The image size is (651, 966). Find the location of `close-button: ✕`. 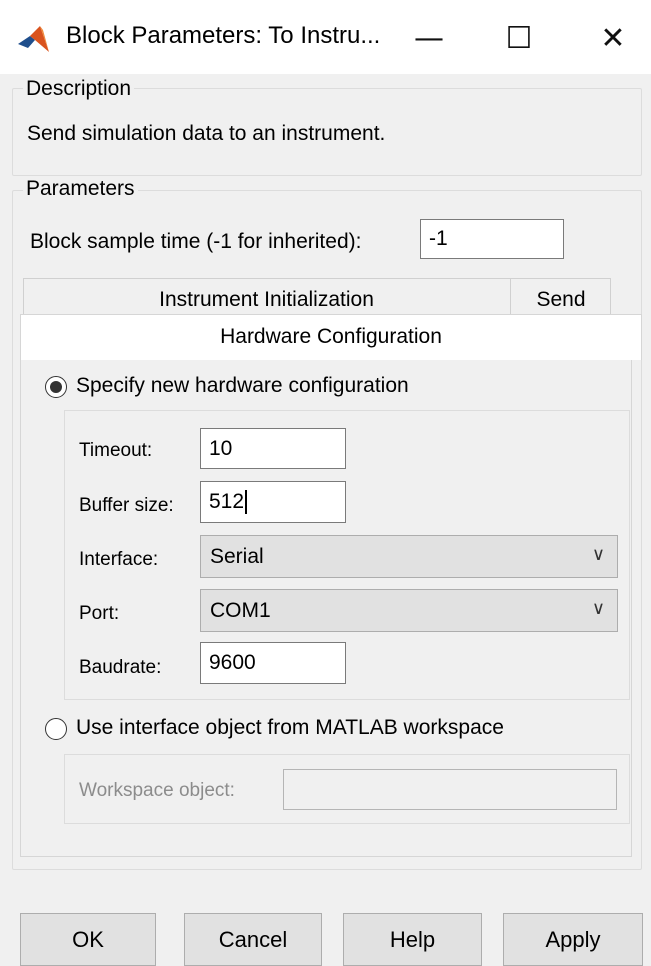

close-button: ✕ is located at coordinates (613, 38).